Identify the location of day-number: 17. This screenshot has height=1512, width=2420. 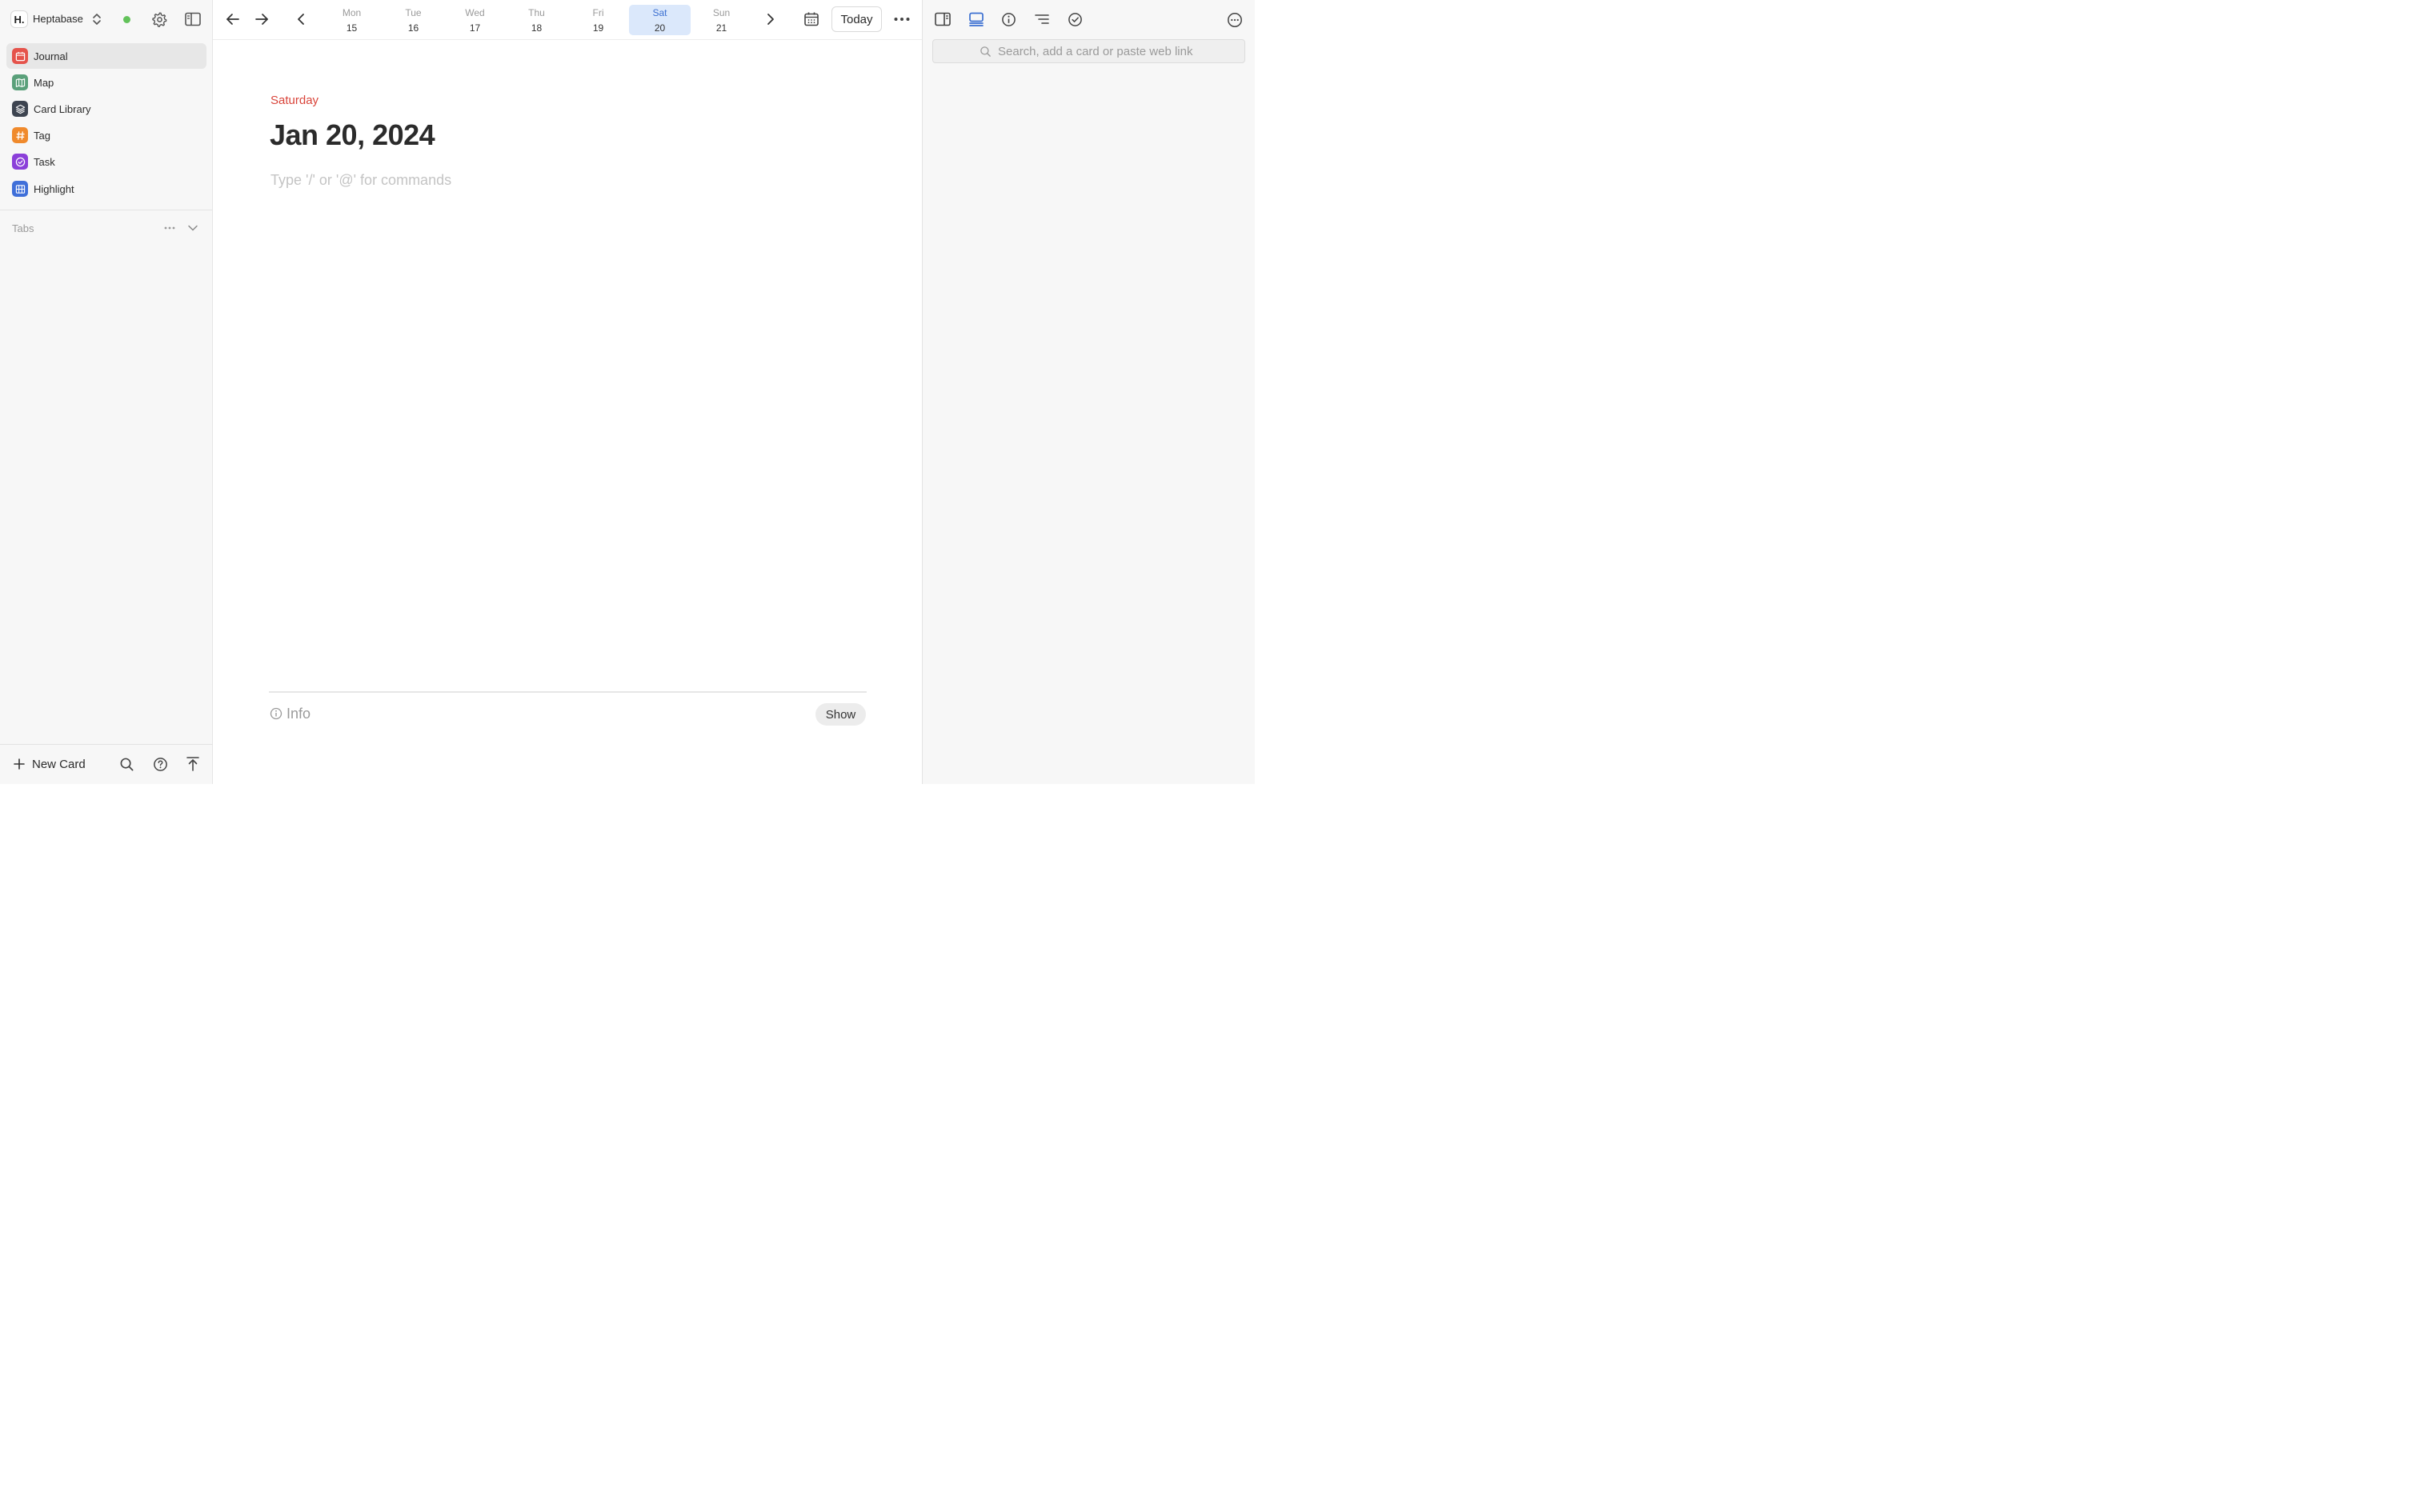
(475, 28).